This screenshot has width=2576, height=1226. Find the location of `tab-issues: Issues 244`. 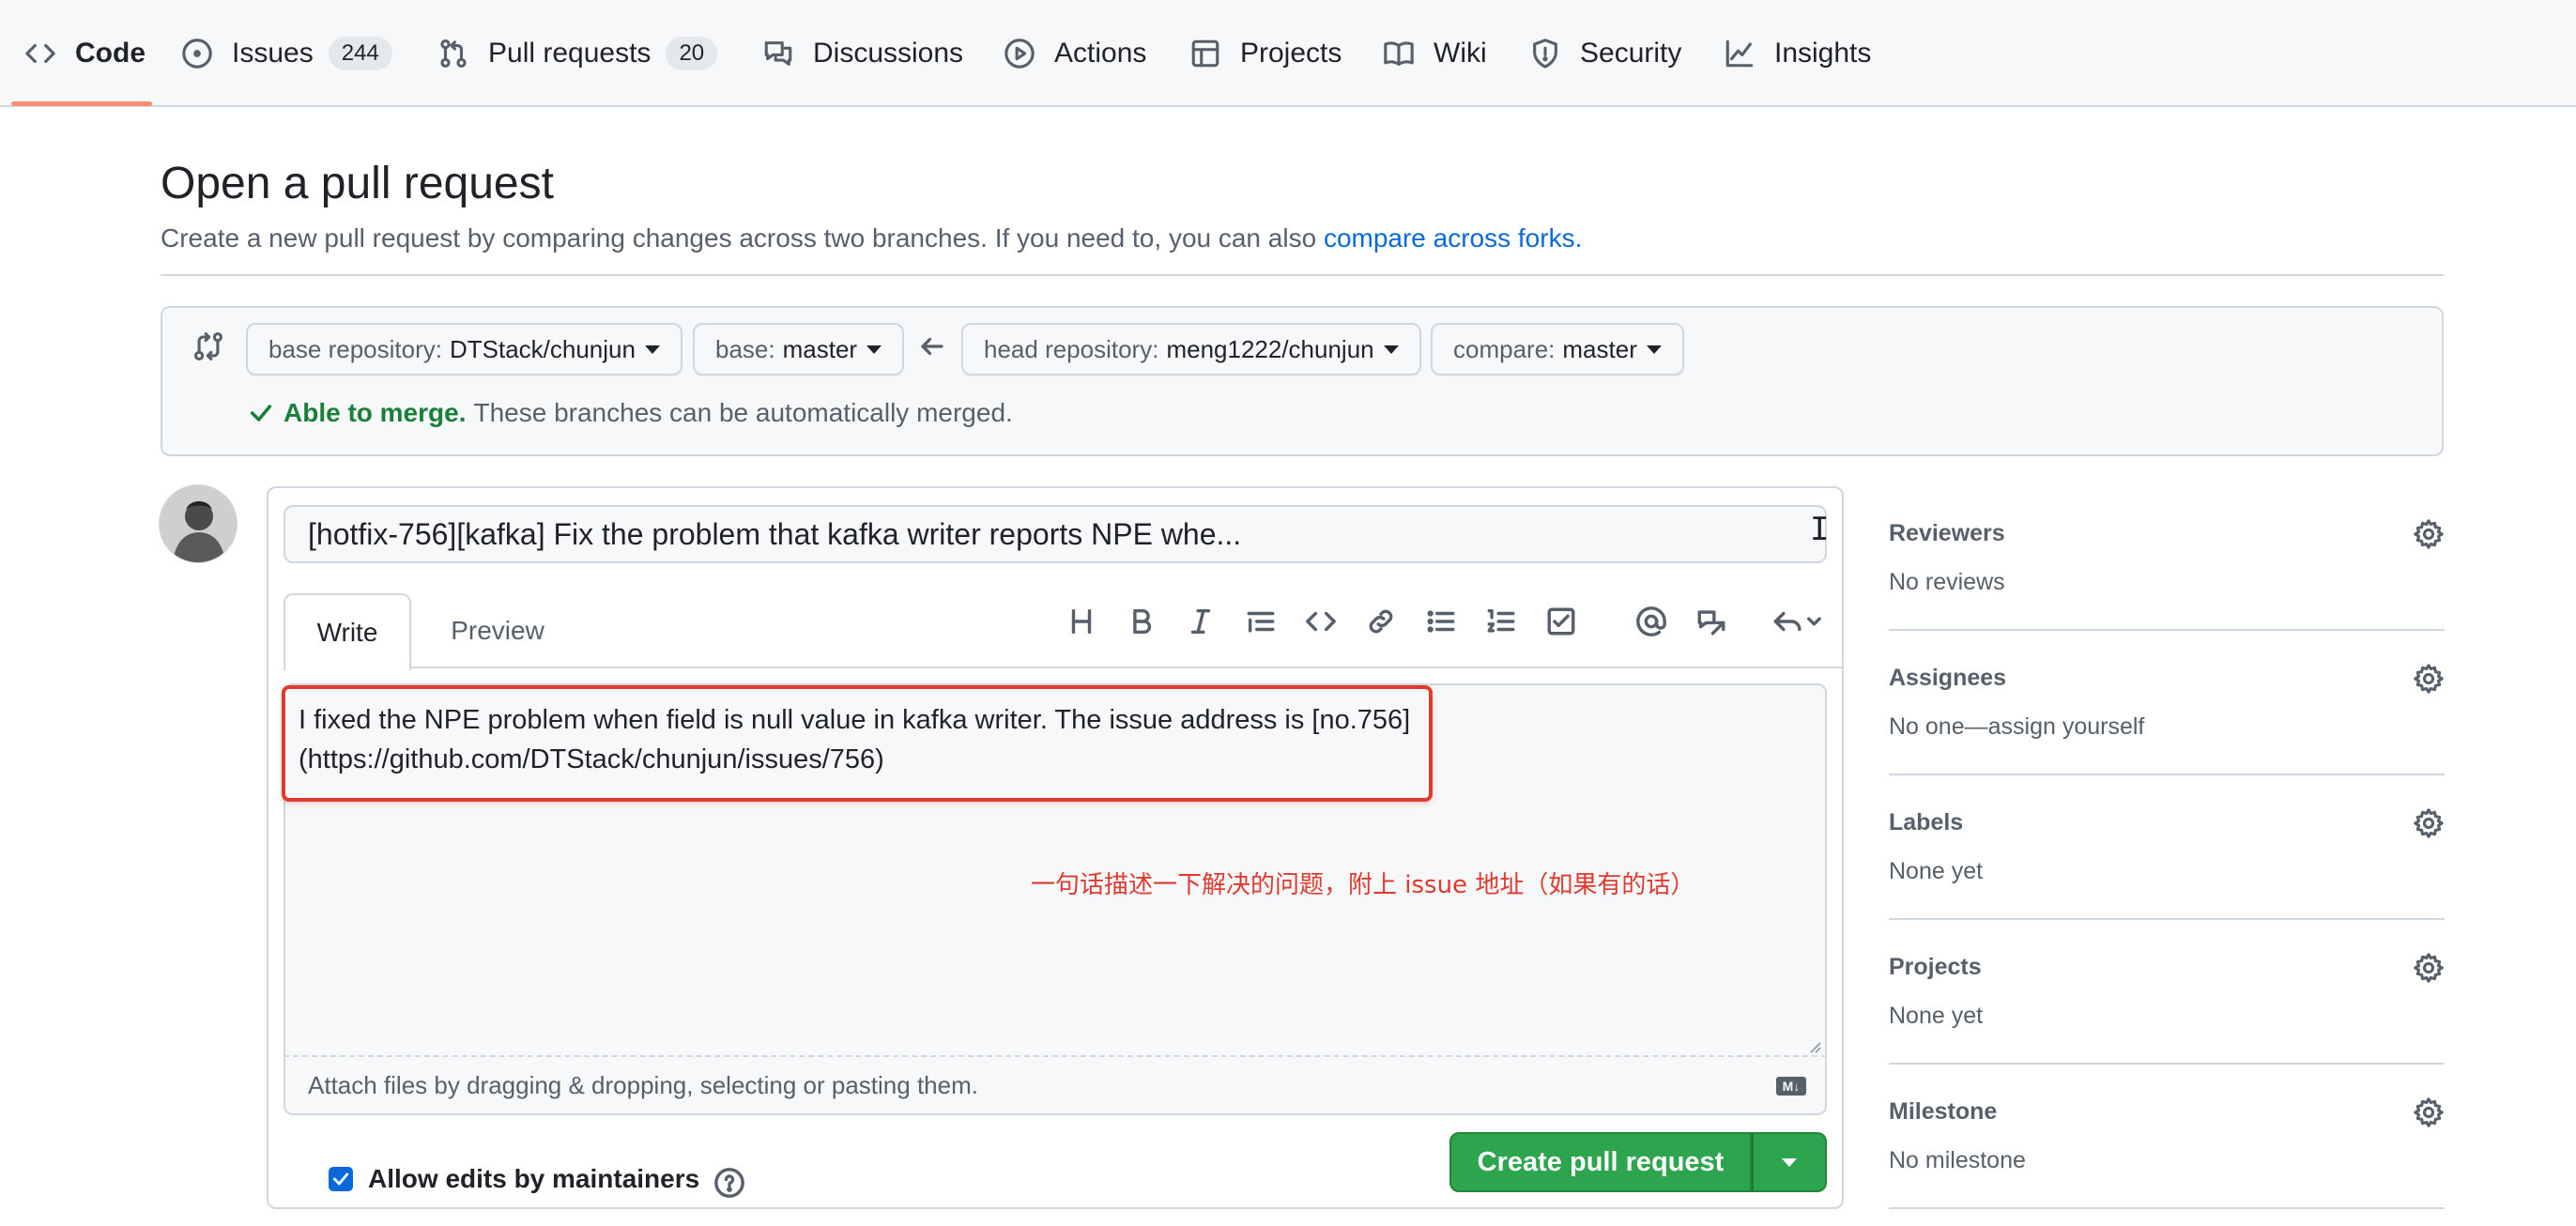

tab-issues: Issues 244 is located at coordinates (287, 53).